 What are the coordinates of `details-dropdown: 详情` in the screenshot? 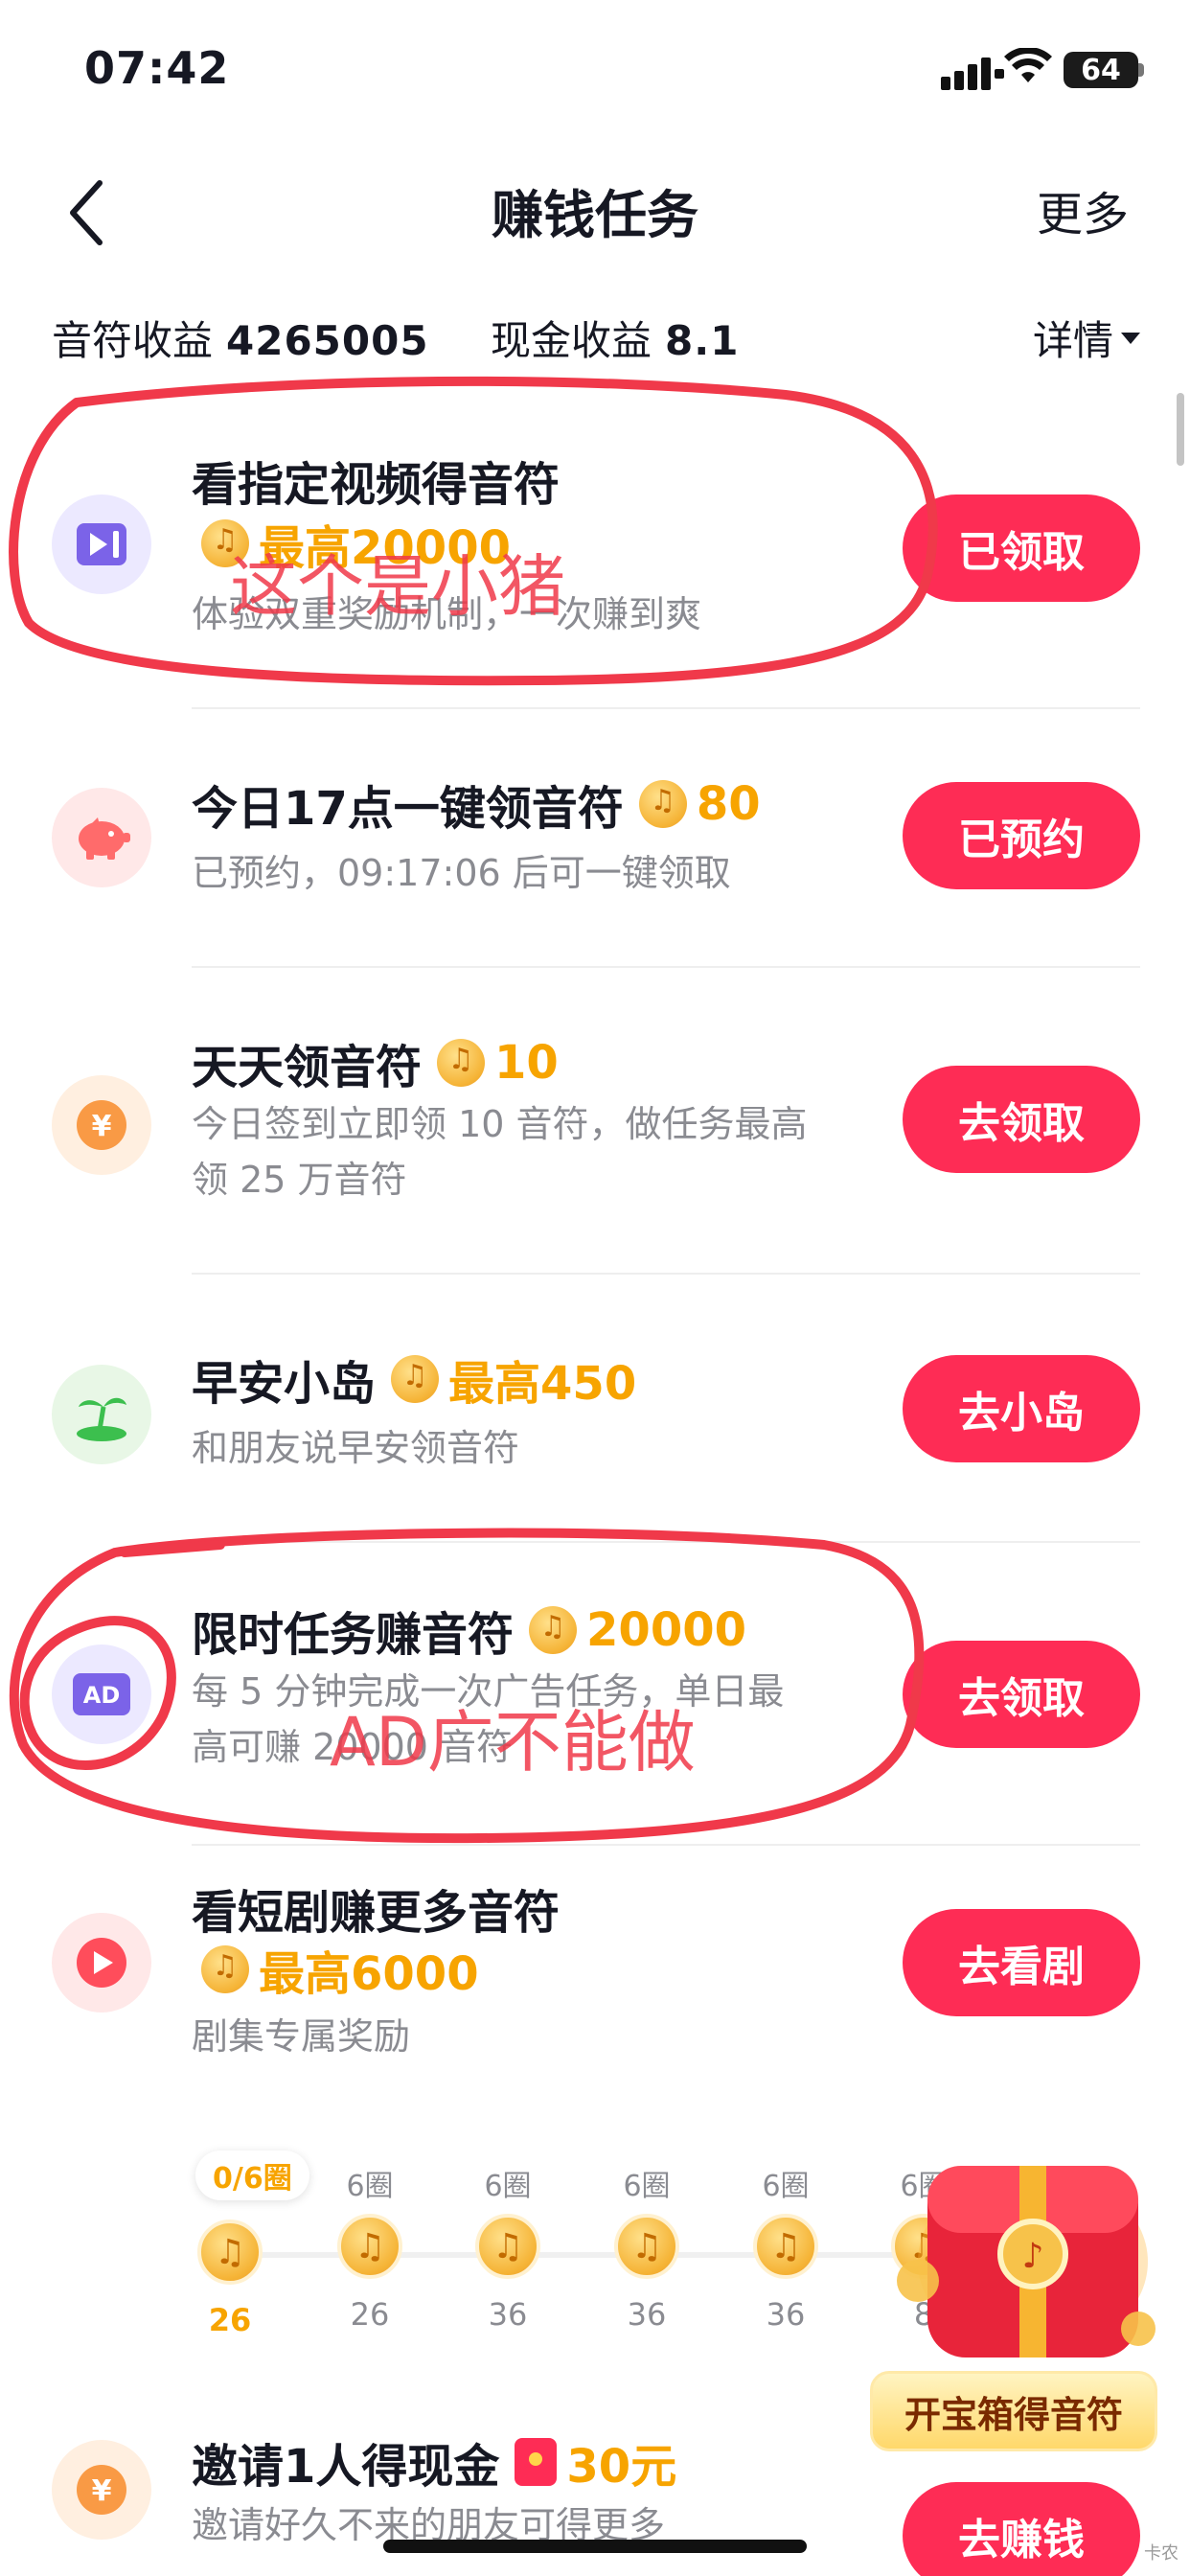 It's located at (1088, 338).